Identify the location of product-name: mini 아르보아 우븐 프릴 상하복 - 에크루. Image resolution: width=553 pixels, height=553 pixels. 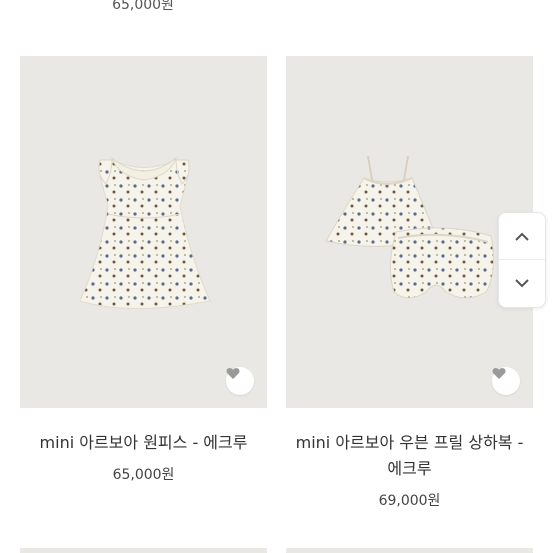
(409, 456).